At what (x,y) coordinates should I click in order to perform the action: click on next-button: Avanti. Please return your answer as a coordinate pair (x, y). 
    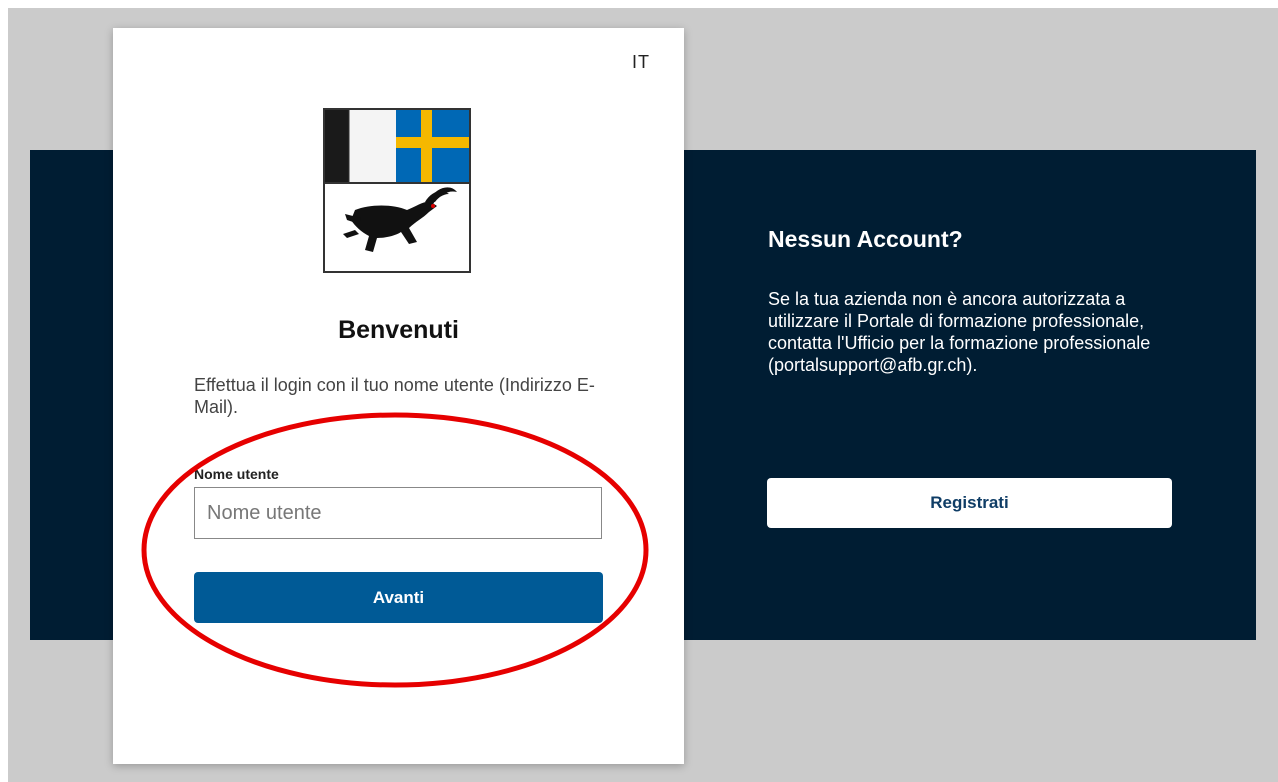
    Looking at the image, I should click on (398, 597).